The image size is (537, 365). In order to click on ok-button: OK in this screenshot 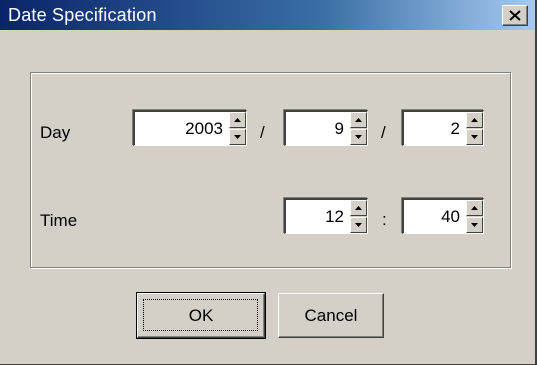, I will do `click(201, 315)`.